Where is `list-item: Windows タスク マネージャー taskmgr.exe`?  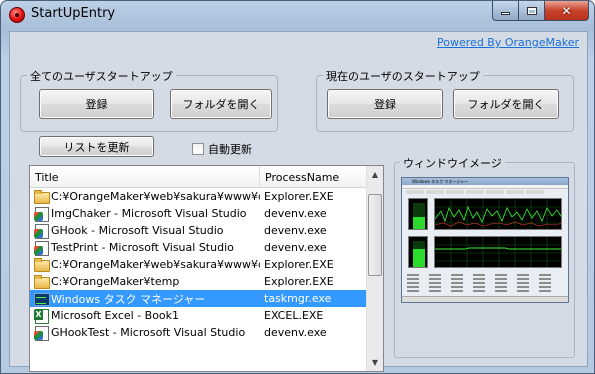 list-item: Windows タスク マネージャー taskmgr.exe is located at coordinates (199, 298).